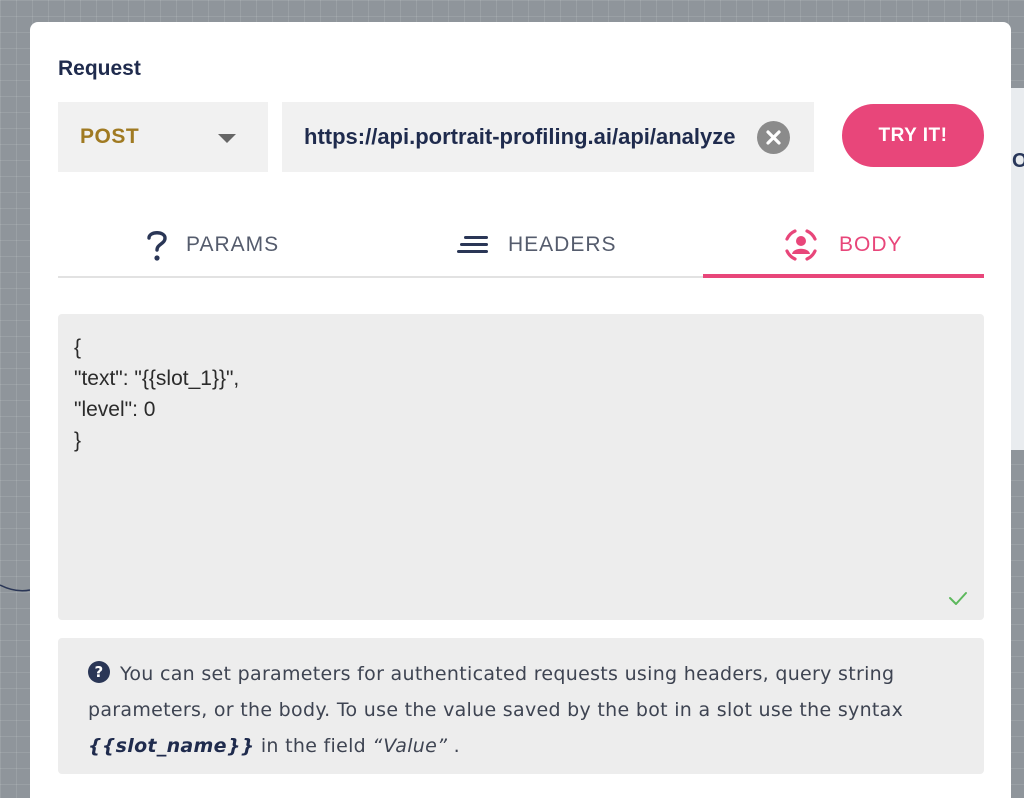  What do you see at coordinates (958, 598) in the screenshot?
I see `check-icon` at bounding box center [958, 598].